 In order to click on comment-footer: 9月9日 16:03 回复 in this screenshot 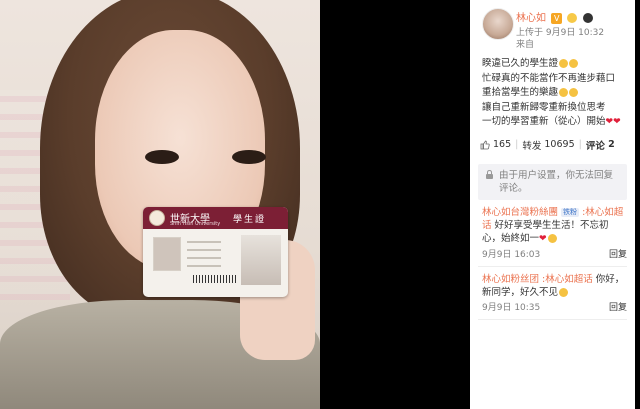, I will do `click(554, 255)`.